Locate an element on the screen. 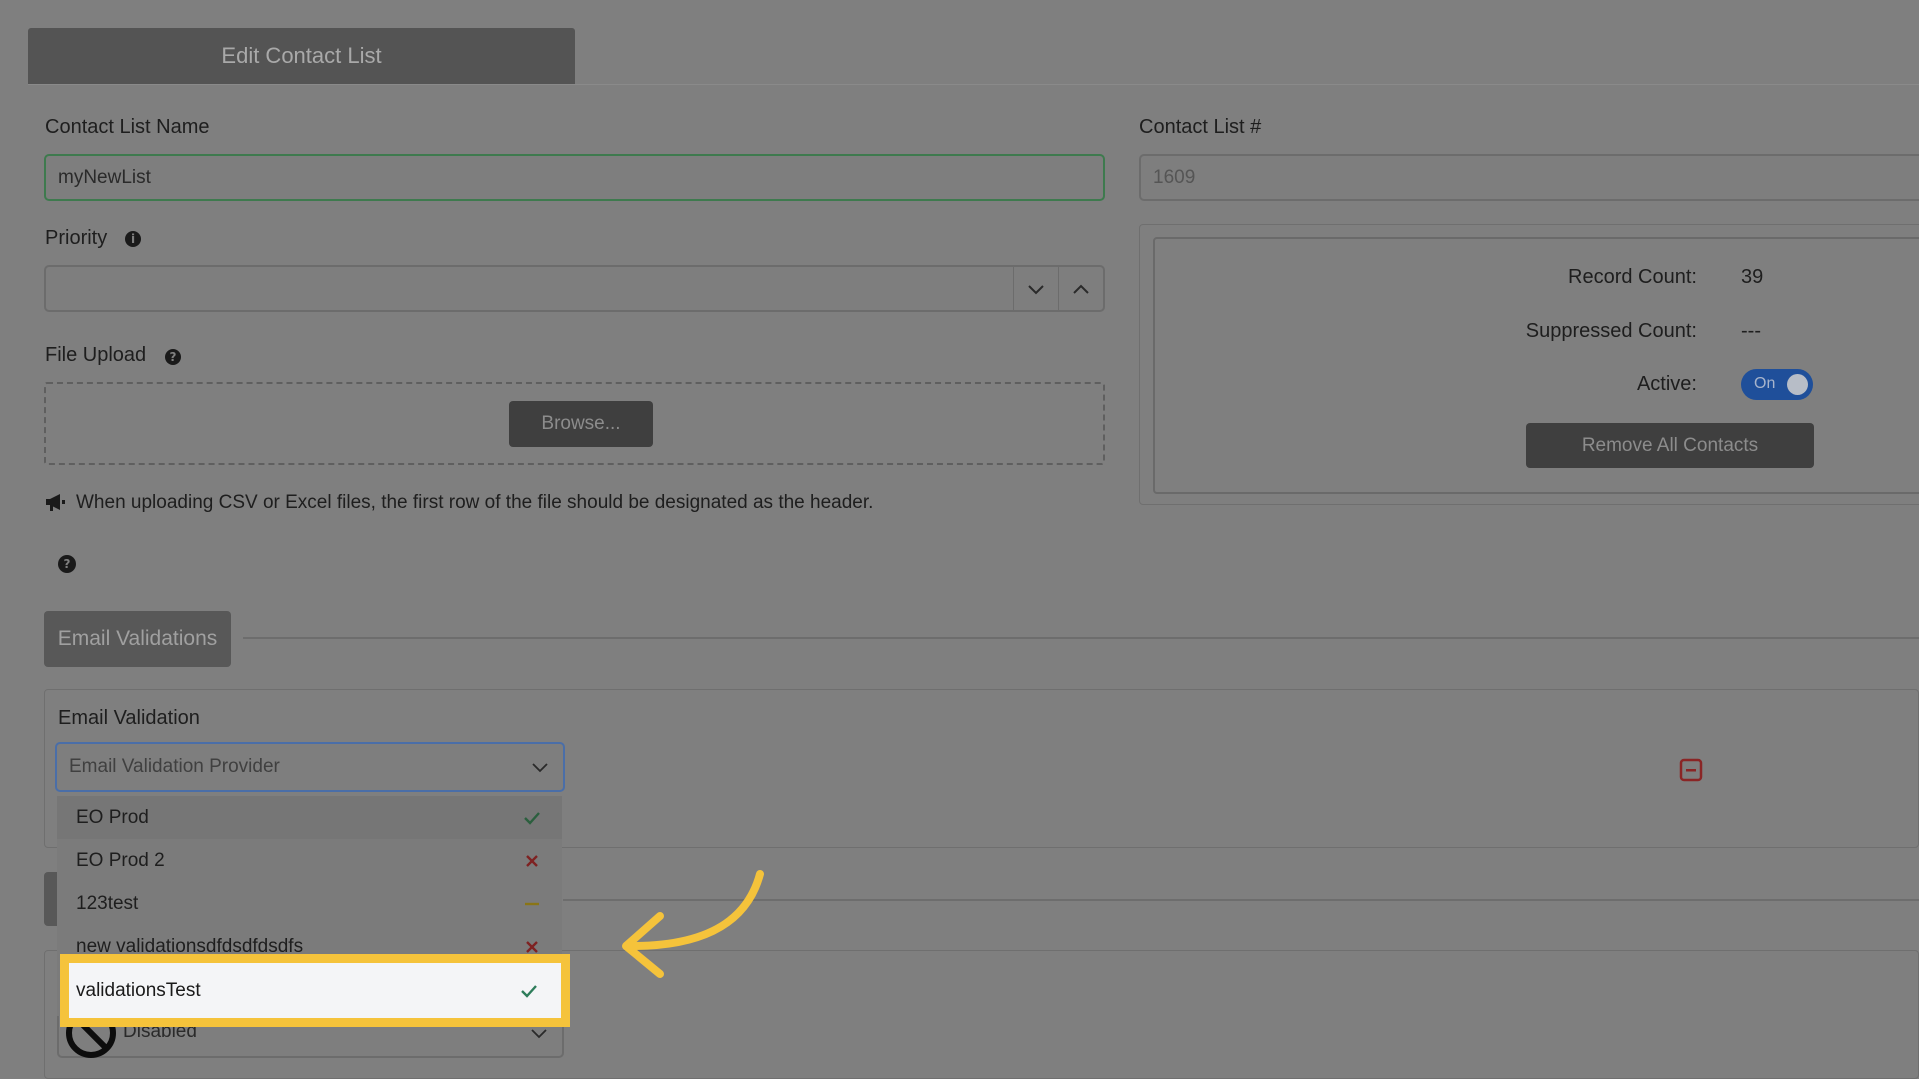 Image resolution: width=1919 pixels, height=1079 pixels. dropdown-option: EO Prod 2 is located at coordinates (309, 860).